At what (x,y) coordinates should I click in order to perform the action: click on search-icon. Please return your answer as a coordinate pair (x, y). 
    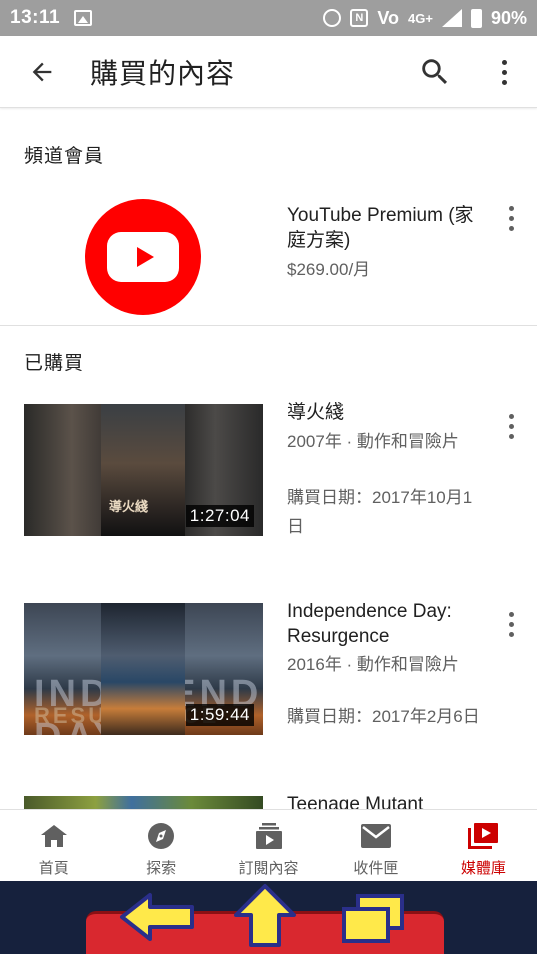
    Looking at the image, I should click on (435, 72).